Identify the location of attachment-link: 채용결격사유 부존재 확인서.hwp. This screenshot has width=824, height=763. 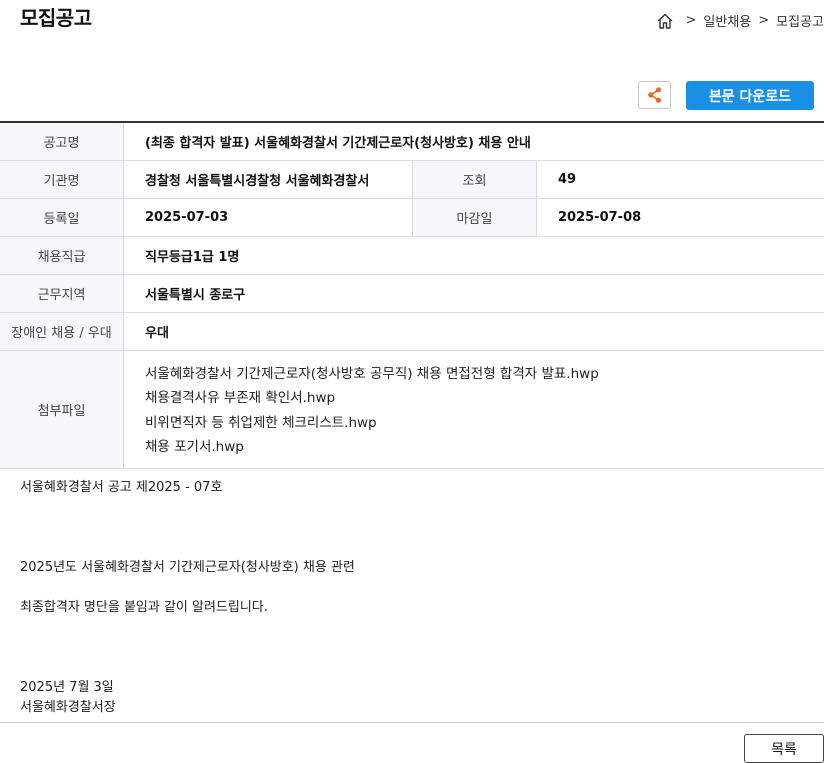
(484, 398).